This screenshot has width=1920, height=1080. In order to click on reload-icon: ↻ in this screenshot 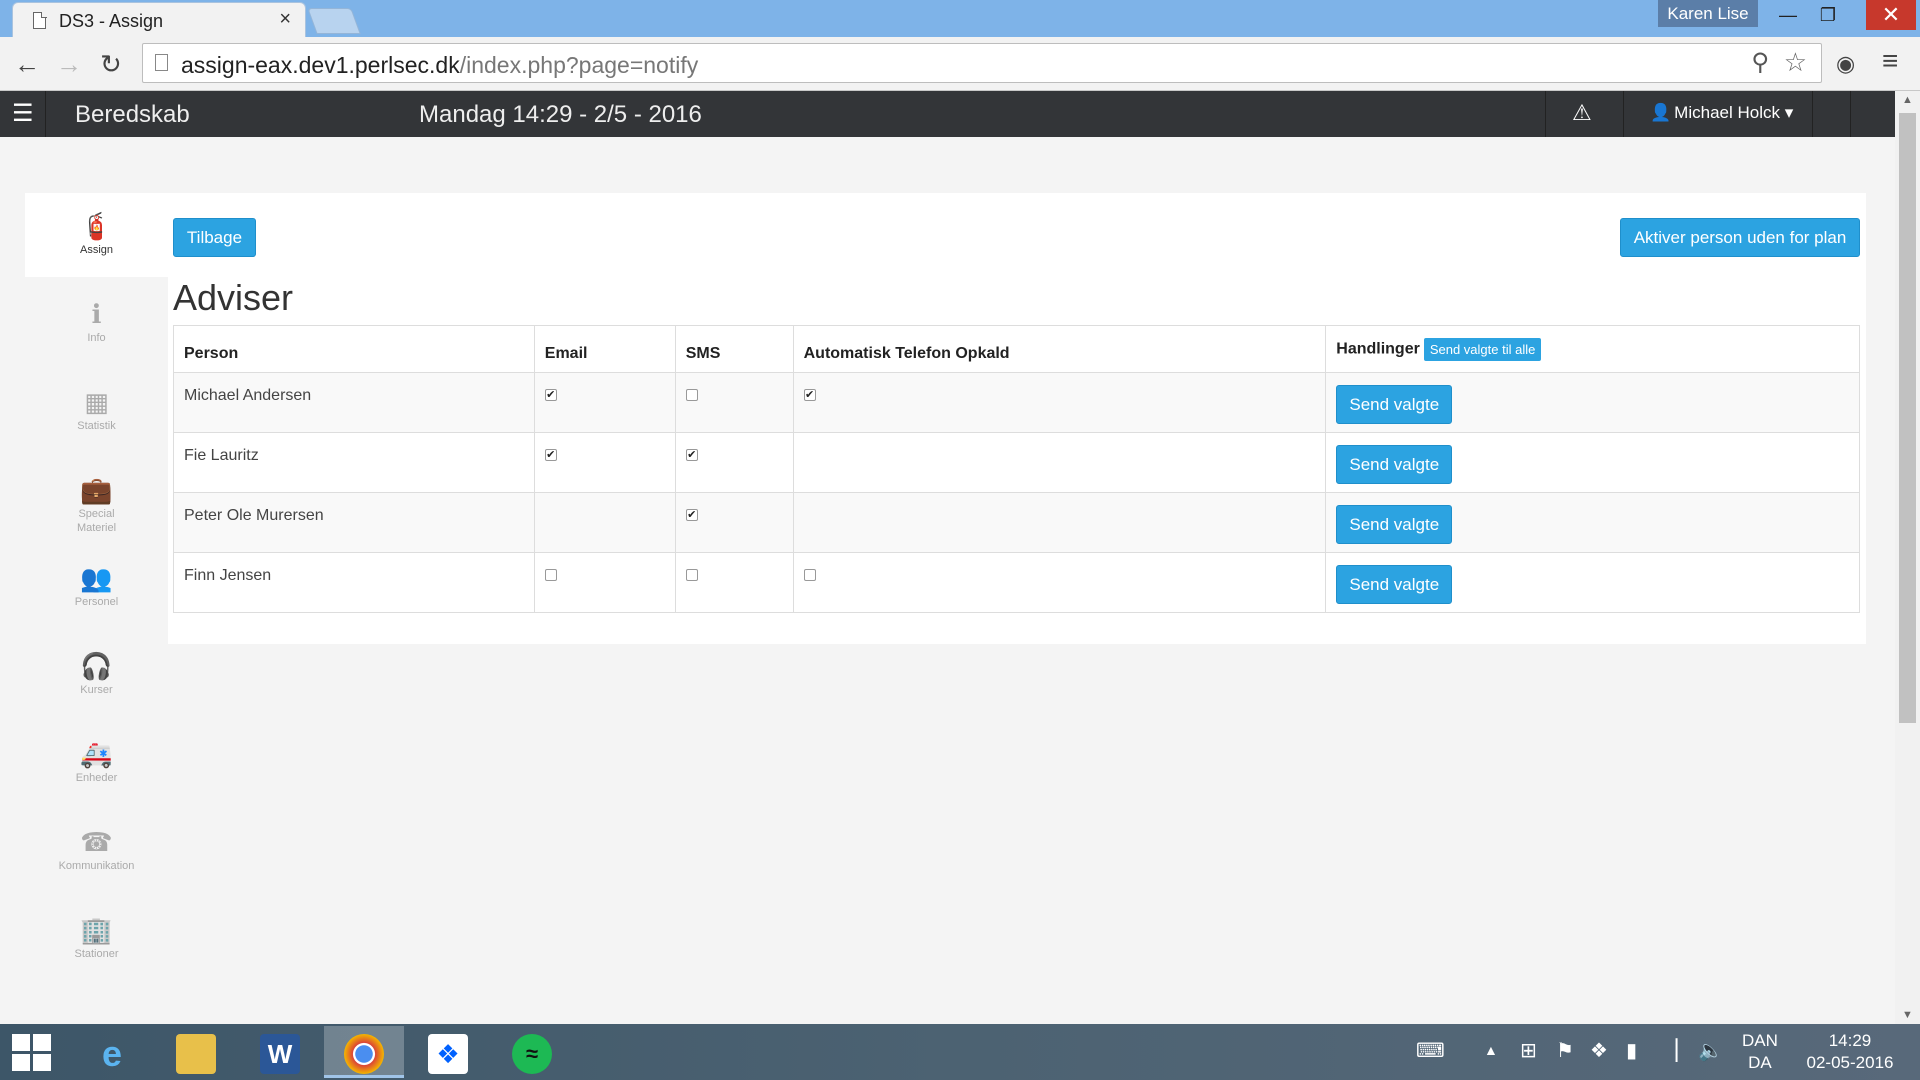, I will do `click(111, 64)`.